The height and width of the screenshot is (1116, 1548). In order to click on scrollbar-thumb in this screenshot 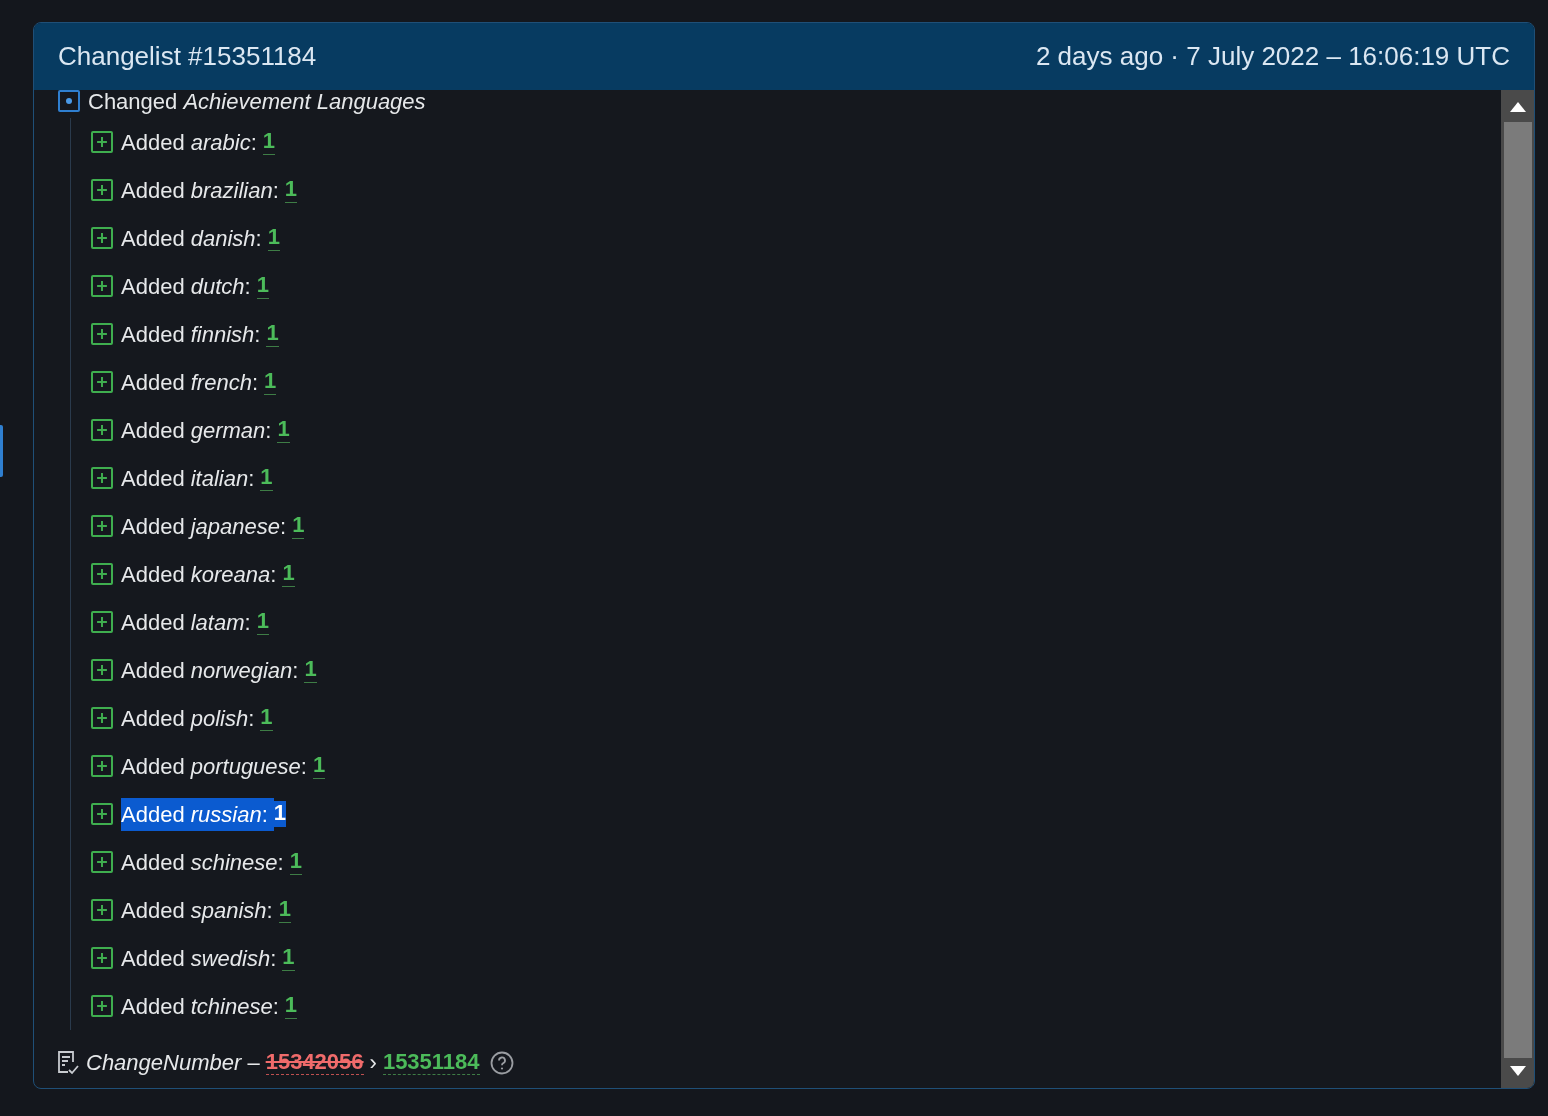, I will do `click(1517, 590)`.